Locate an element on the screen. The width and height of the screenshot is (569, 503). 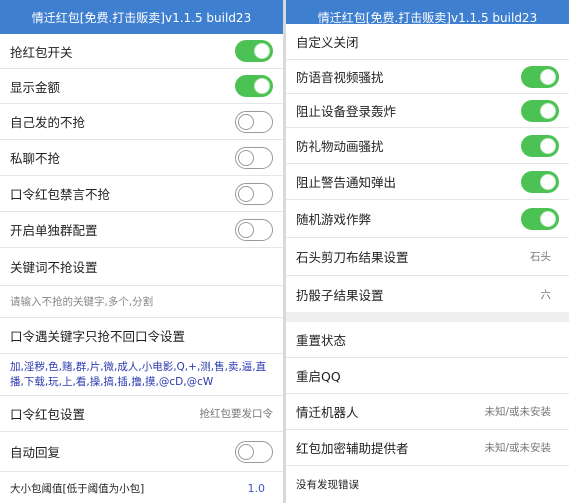
setting-label: 抢红包开关 is located at coordinates (41, 52).